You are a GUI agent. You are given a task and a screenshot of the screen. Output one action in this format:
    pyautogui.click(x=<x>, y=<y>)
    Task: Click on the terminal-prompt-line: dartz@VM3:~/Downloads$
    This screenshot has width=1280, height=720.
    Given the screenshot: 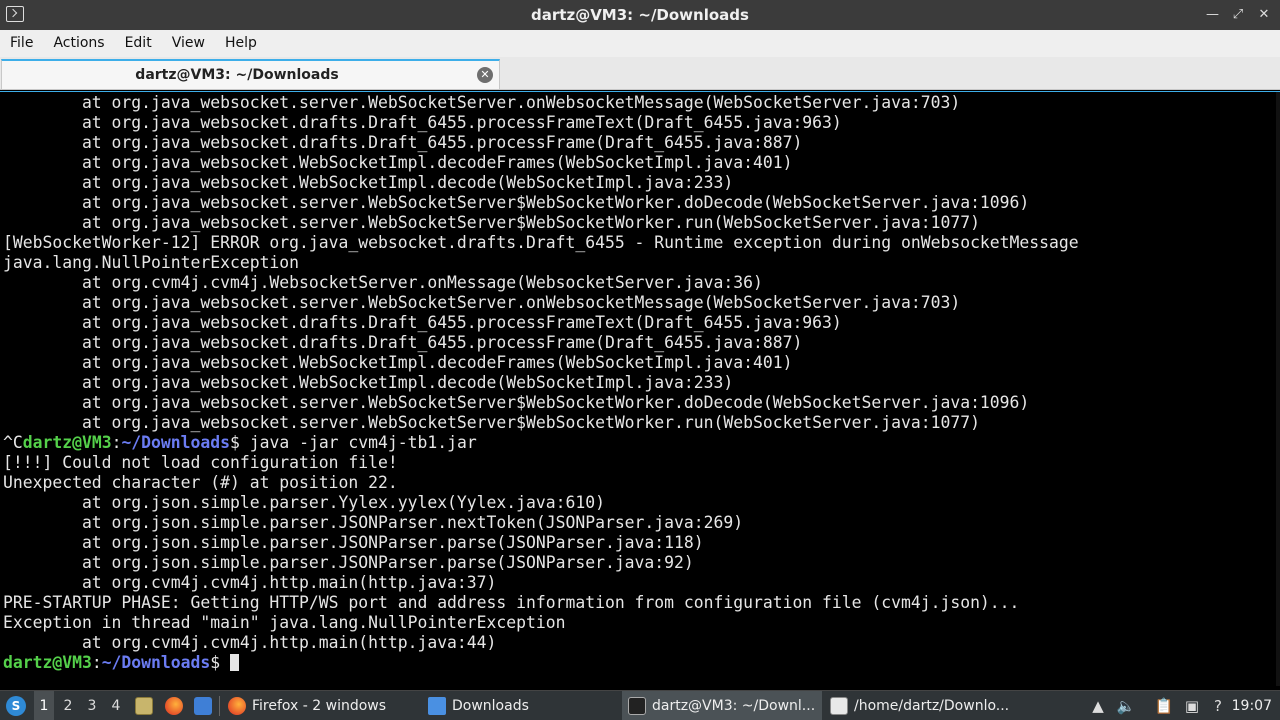 What is the action you would take?
    pyautogui.click(x=541, y=663)
    